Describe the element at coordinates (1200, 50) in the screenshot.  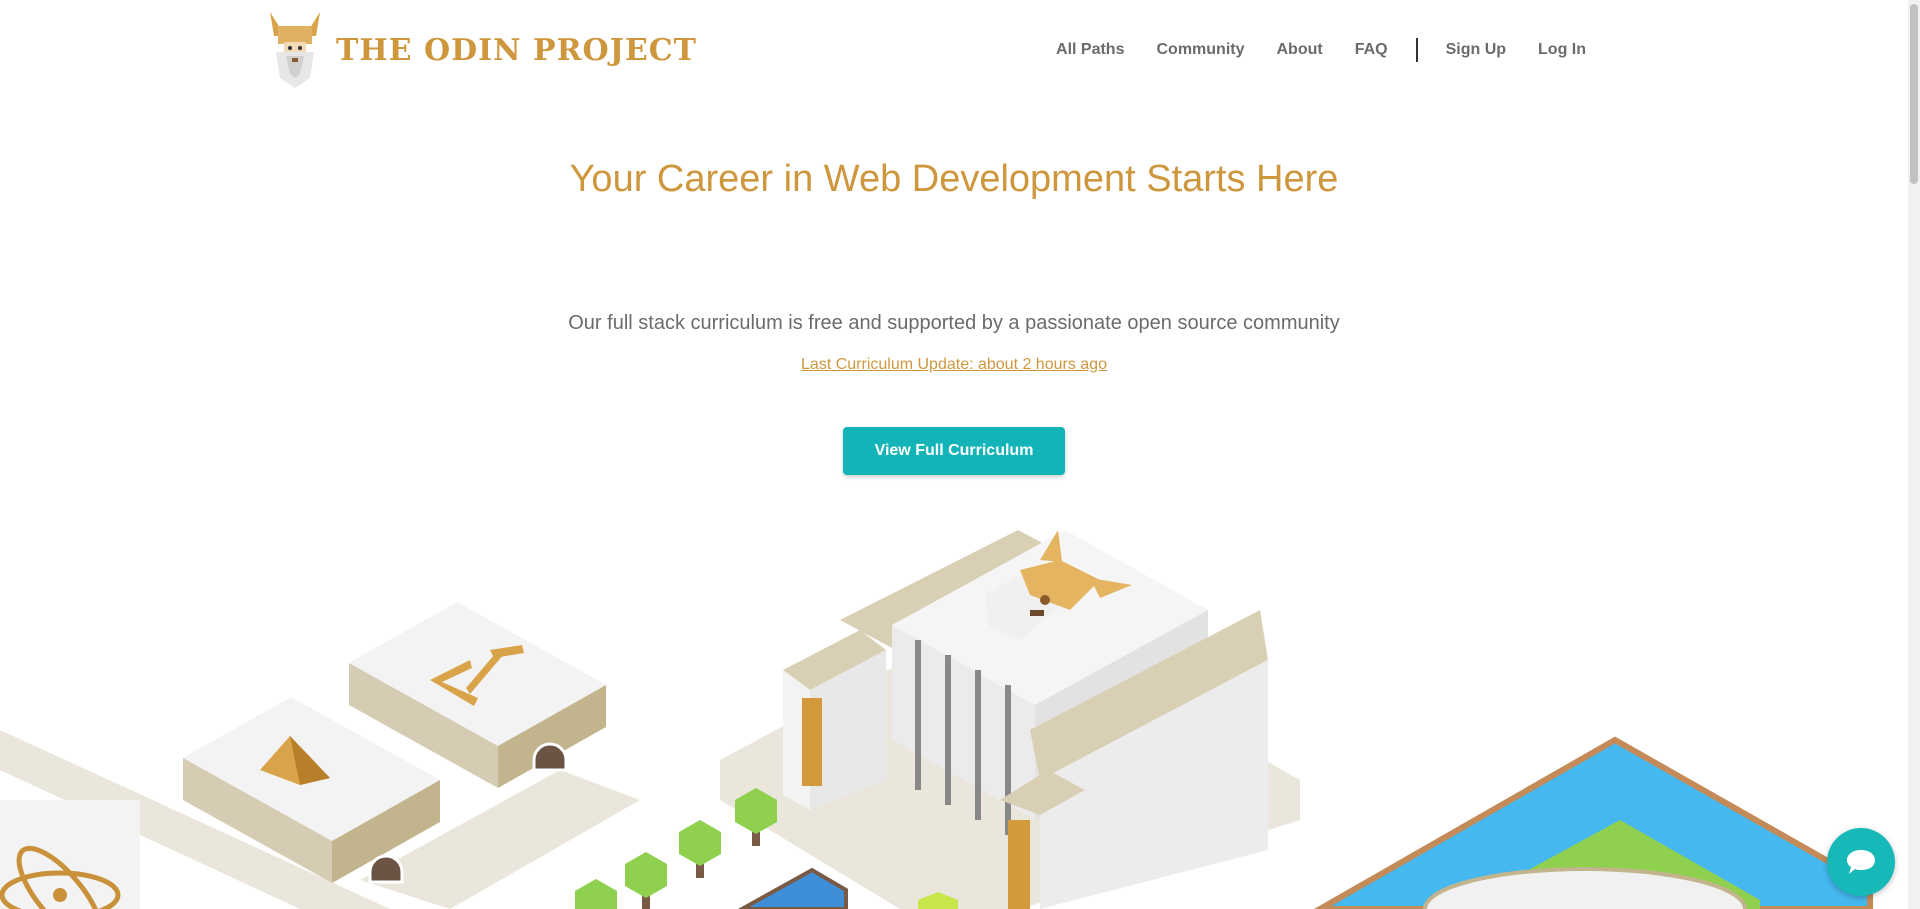
I see `nav-community: Community` at that location.